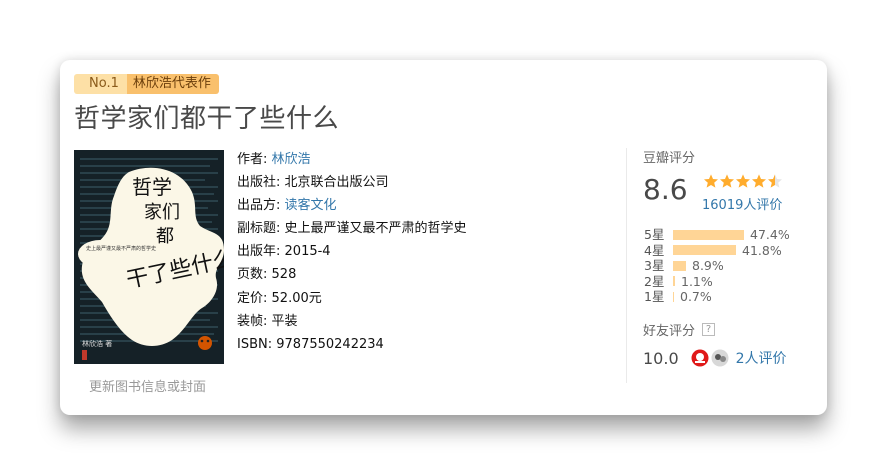 The width and height of the screenshot is (887, 476). Describe the element at coordinates (291, 159) in the screenshot. I see `author-link: 林欣浩` at that location.